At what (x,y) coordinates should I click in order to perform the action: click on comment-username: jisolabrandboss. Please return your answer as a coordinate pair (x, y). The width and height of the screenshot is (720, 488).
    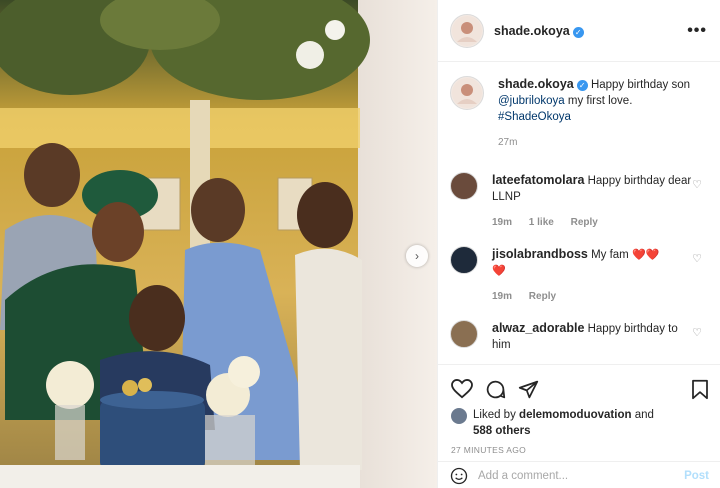
    Looking at the image, I should click on (540, 254).